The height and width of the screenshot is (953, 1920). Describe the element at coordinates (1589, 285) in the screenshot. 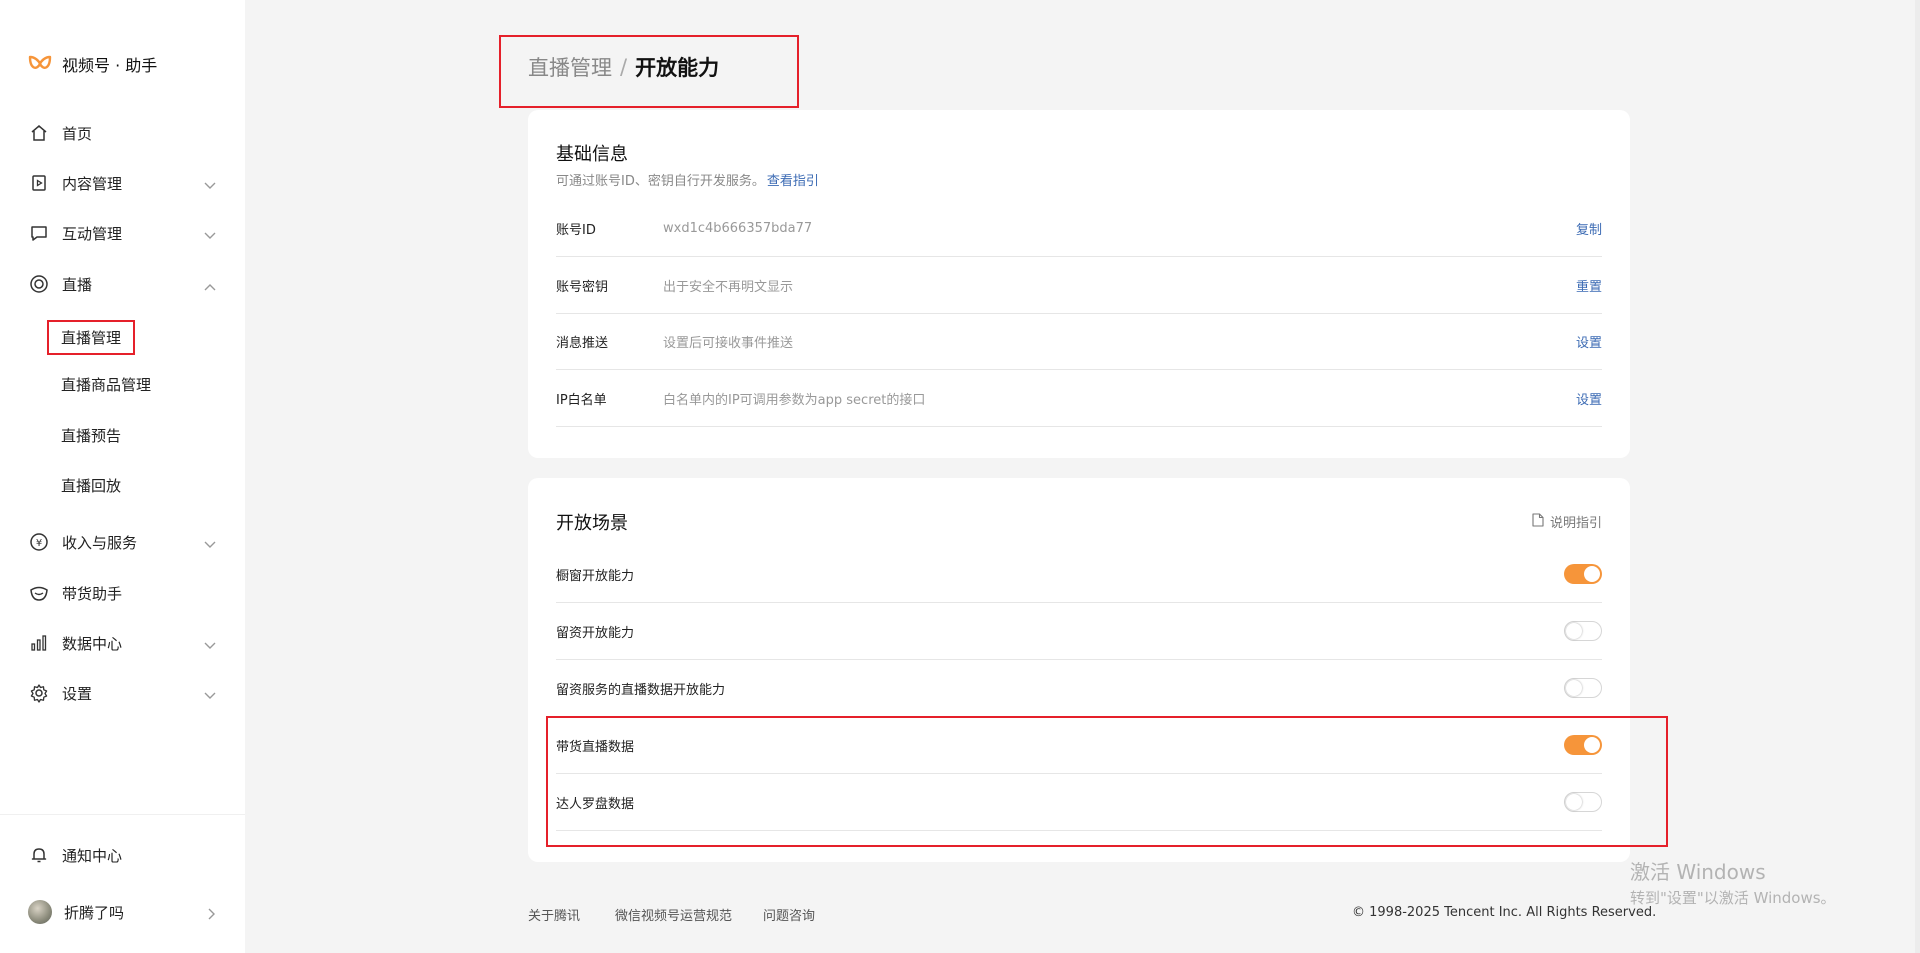

I see `reset-button: 重置` at that location.